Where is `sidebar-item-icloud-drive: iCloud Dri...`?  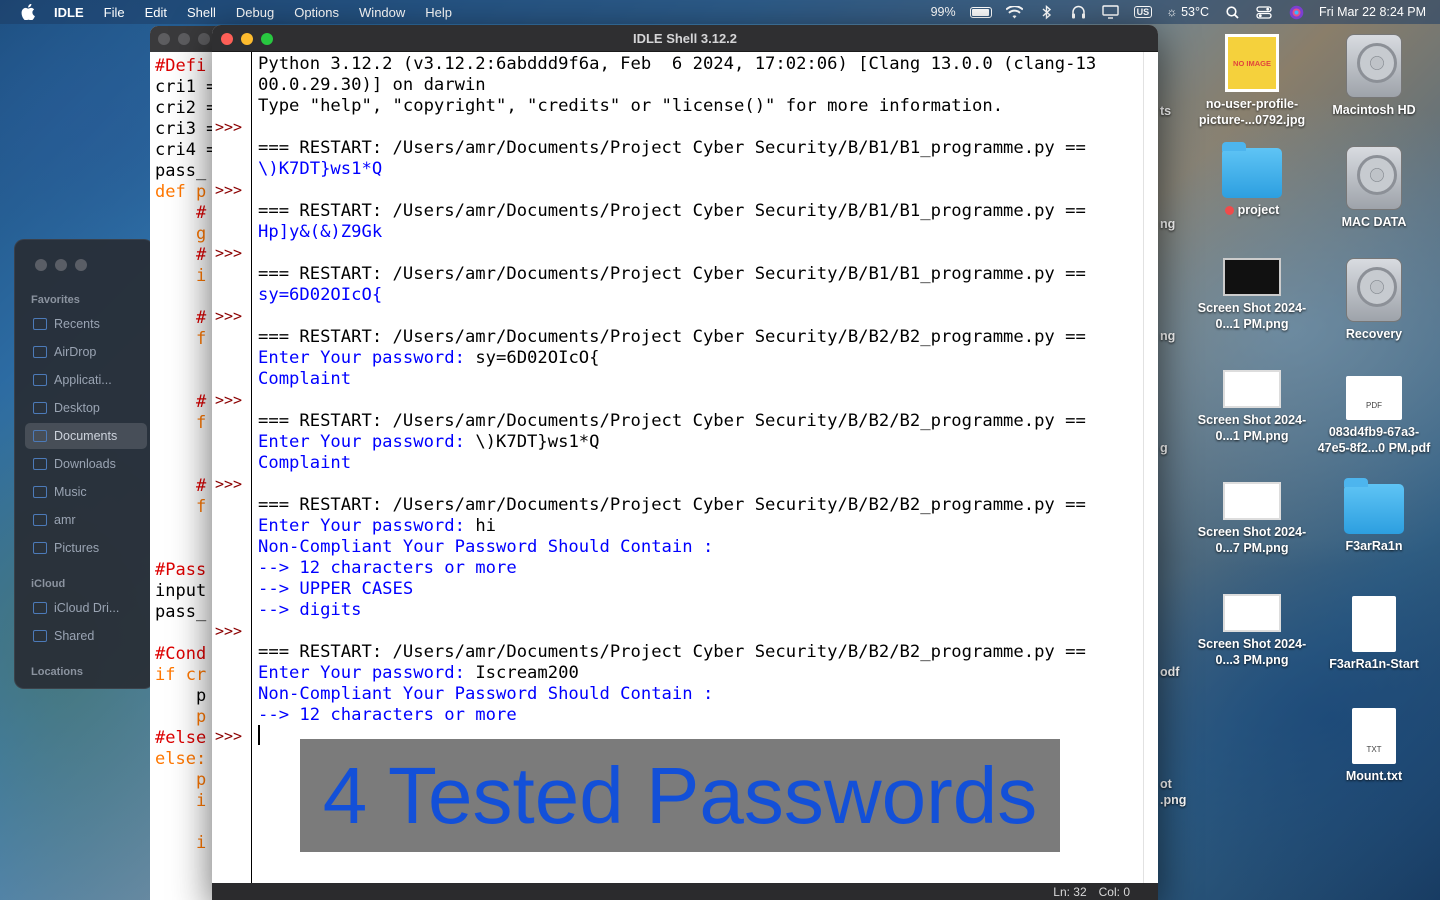 sidebar-item-icloud-drive: iCloud Dri... is located at coordinates (86, 608).